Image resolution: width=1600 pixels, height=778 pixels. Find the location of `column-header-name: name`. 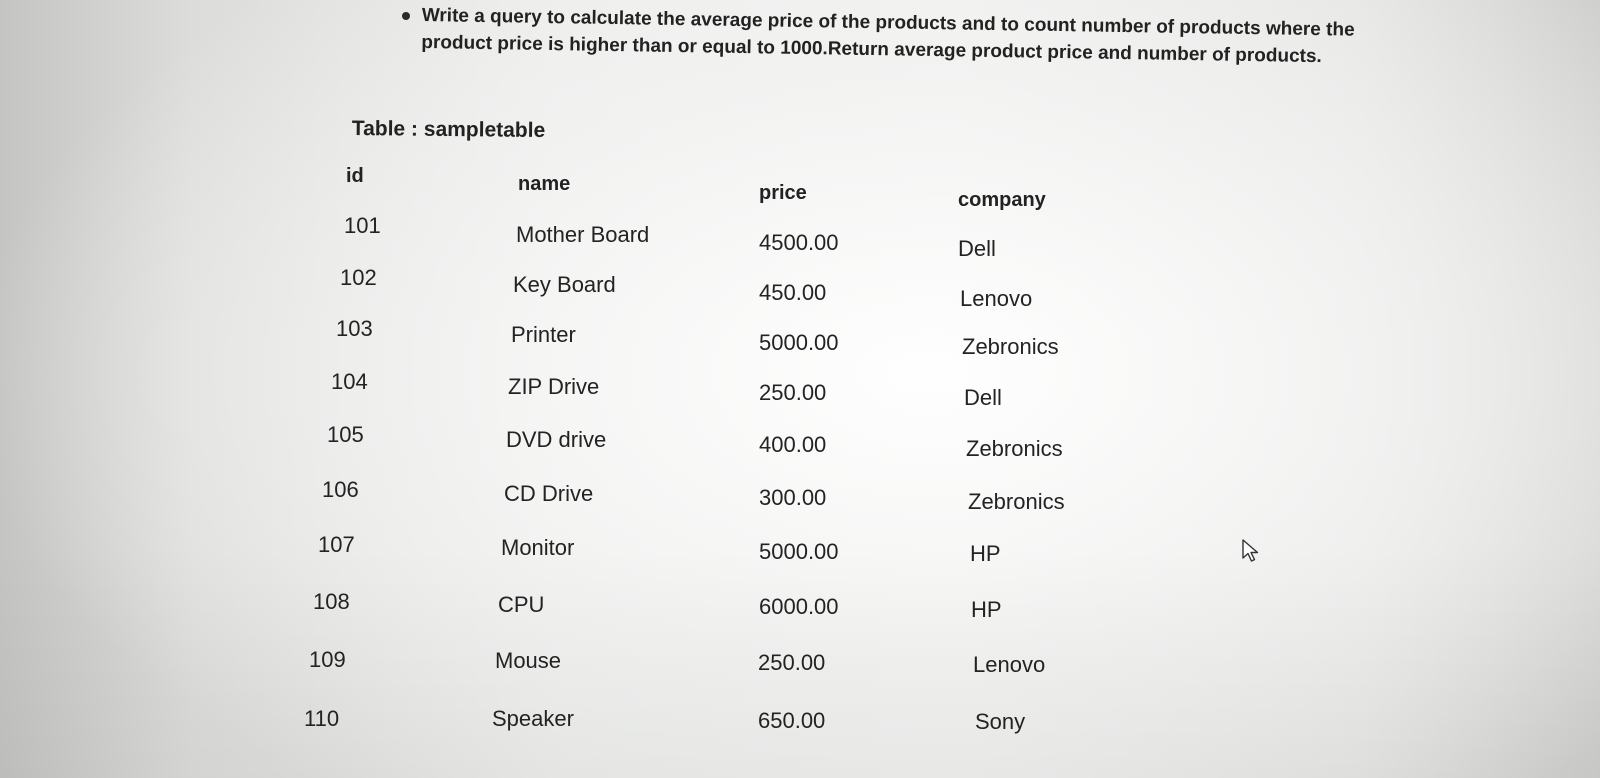

column-header-name: name is located at coordinates (544, 184).